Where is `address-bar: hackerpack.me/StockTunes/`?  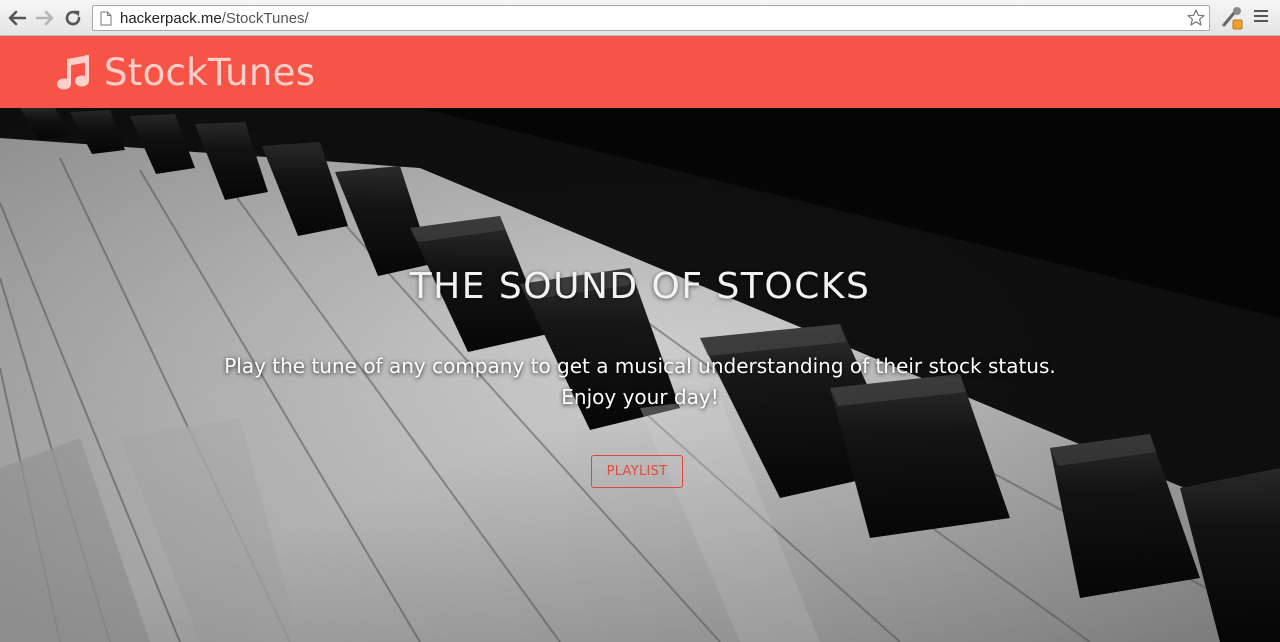
address-bar: hackerpack.me/StockTunes/ is located at coordinates (651, 18).